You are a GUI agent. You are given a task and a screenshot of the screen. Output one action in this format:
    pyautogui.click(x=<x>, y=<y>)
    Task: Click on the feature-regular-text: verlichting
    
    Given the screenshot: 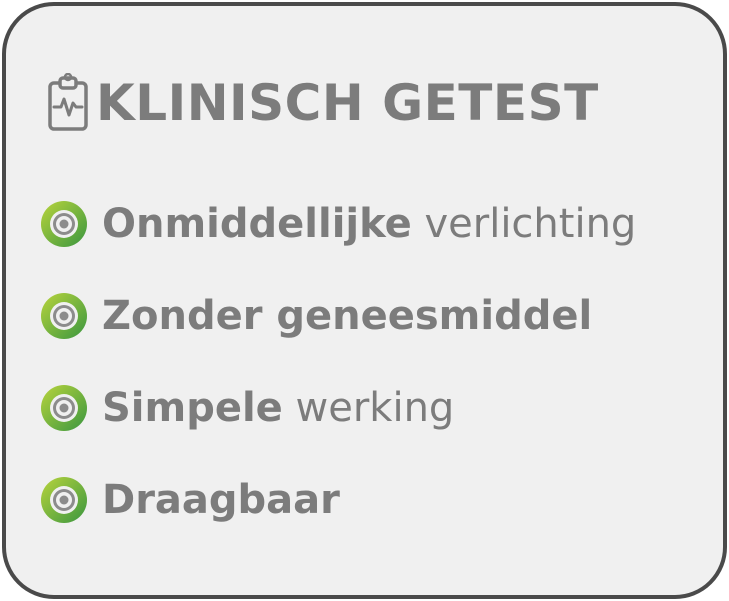 What is the action you would take?
    pyautogui.click(x=524, y=224)
    